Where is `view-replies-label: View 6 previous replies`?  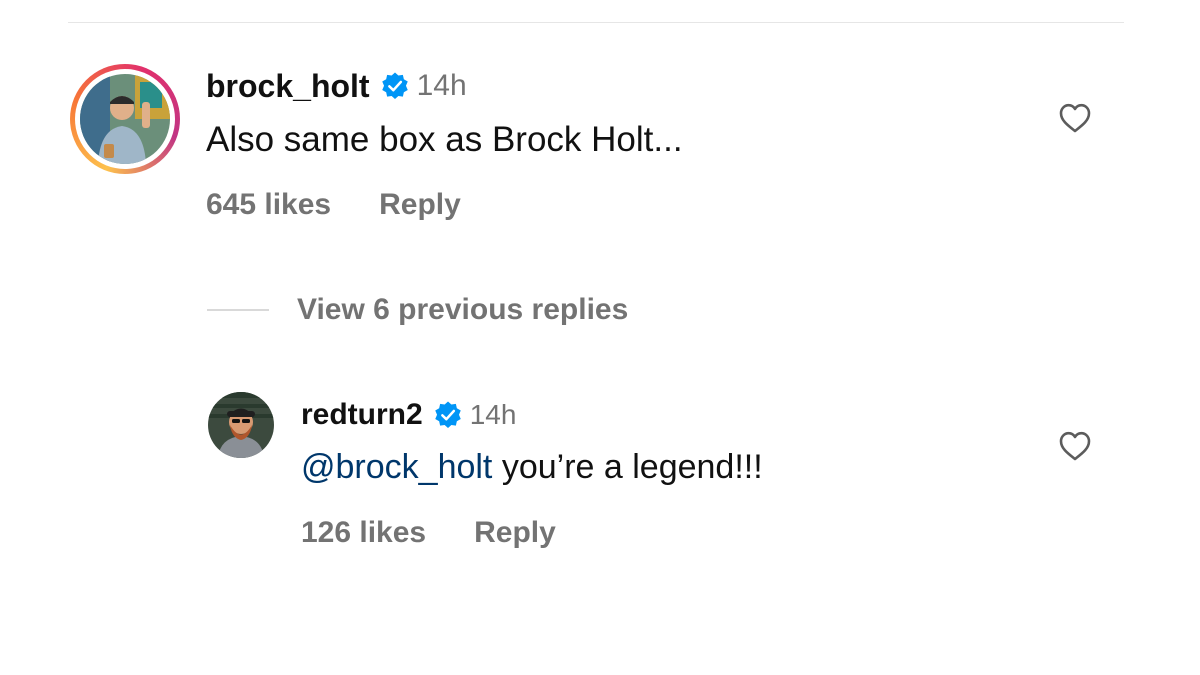 view-replies-label: View 6 previous replies is located at coordinates (463, 309).